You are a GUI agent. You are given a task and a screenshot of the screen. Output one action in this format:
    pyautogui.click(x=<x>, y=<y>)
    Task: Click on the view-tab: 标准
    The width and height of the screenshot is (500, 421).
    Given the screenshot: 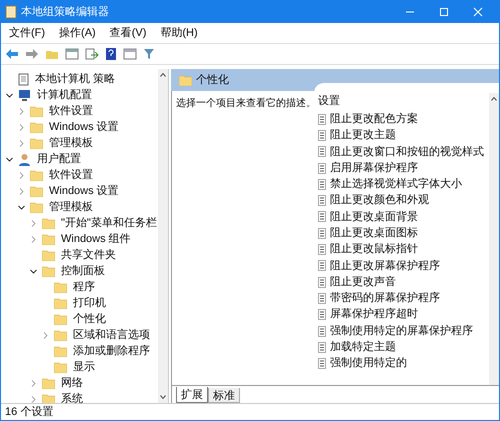 What is the action you would take?
    pyautogui.click(x=224, y=395)
    